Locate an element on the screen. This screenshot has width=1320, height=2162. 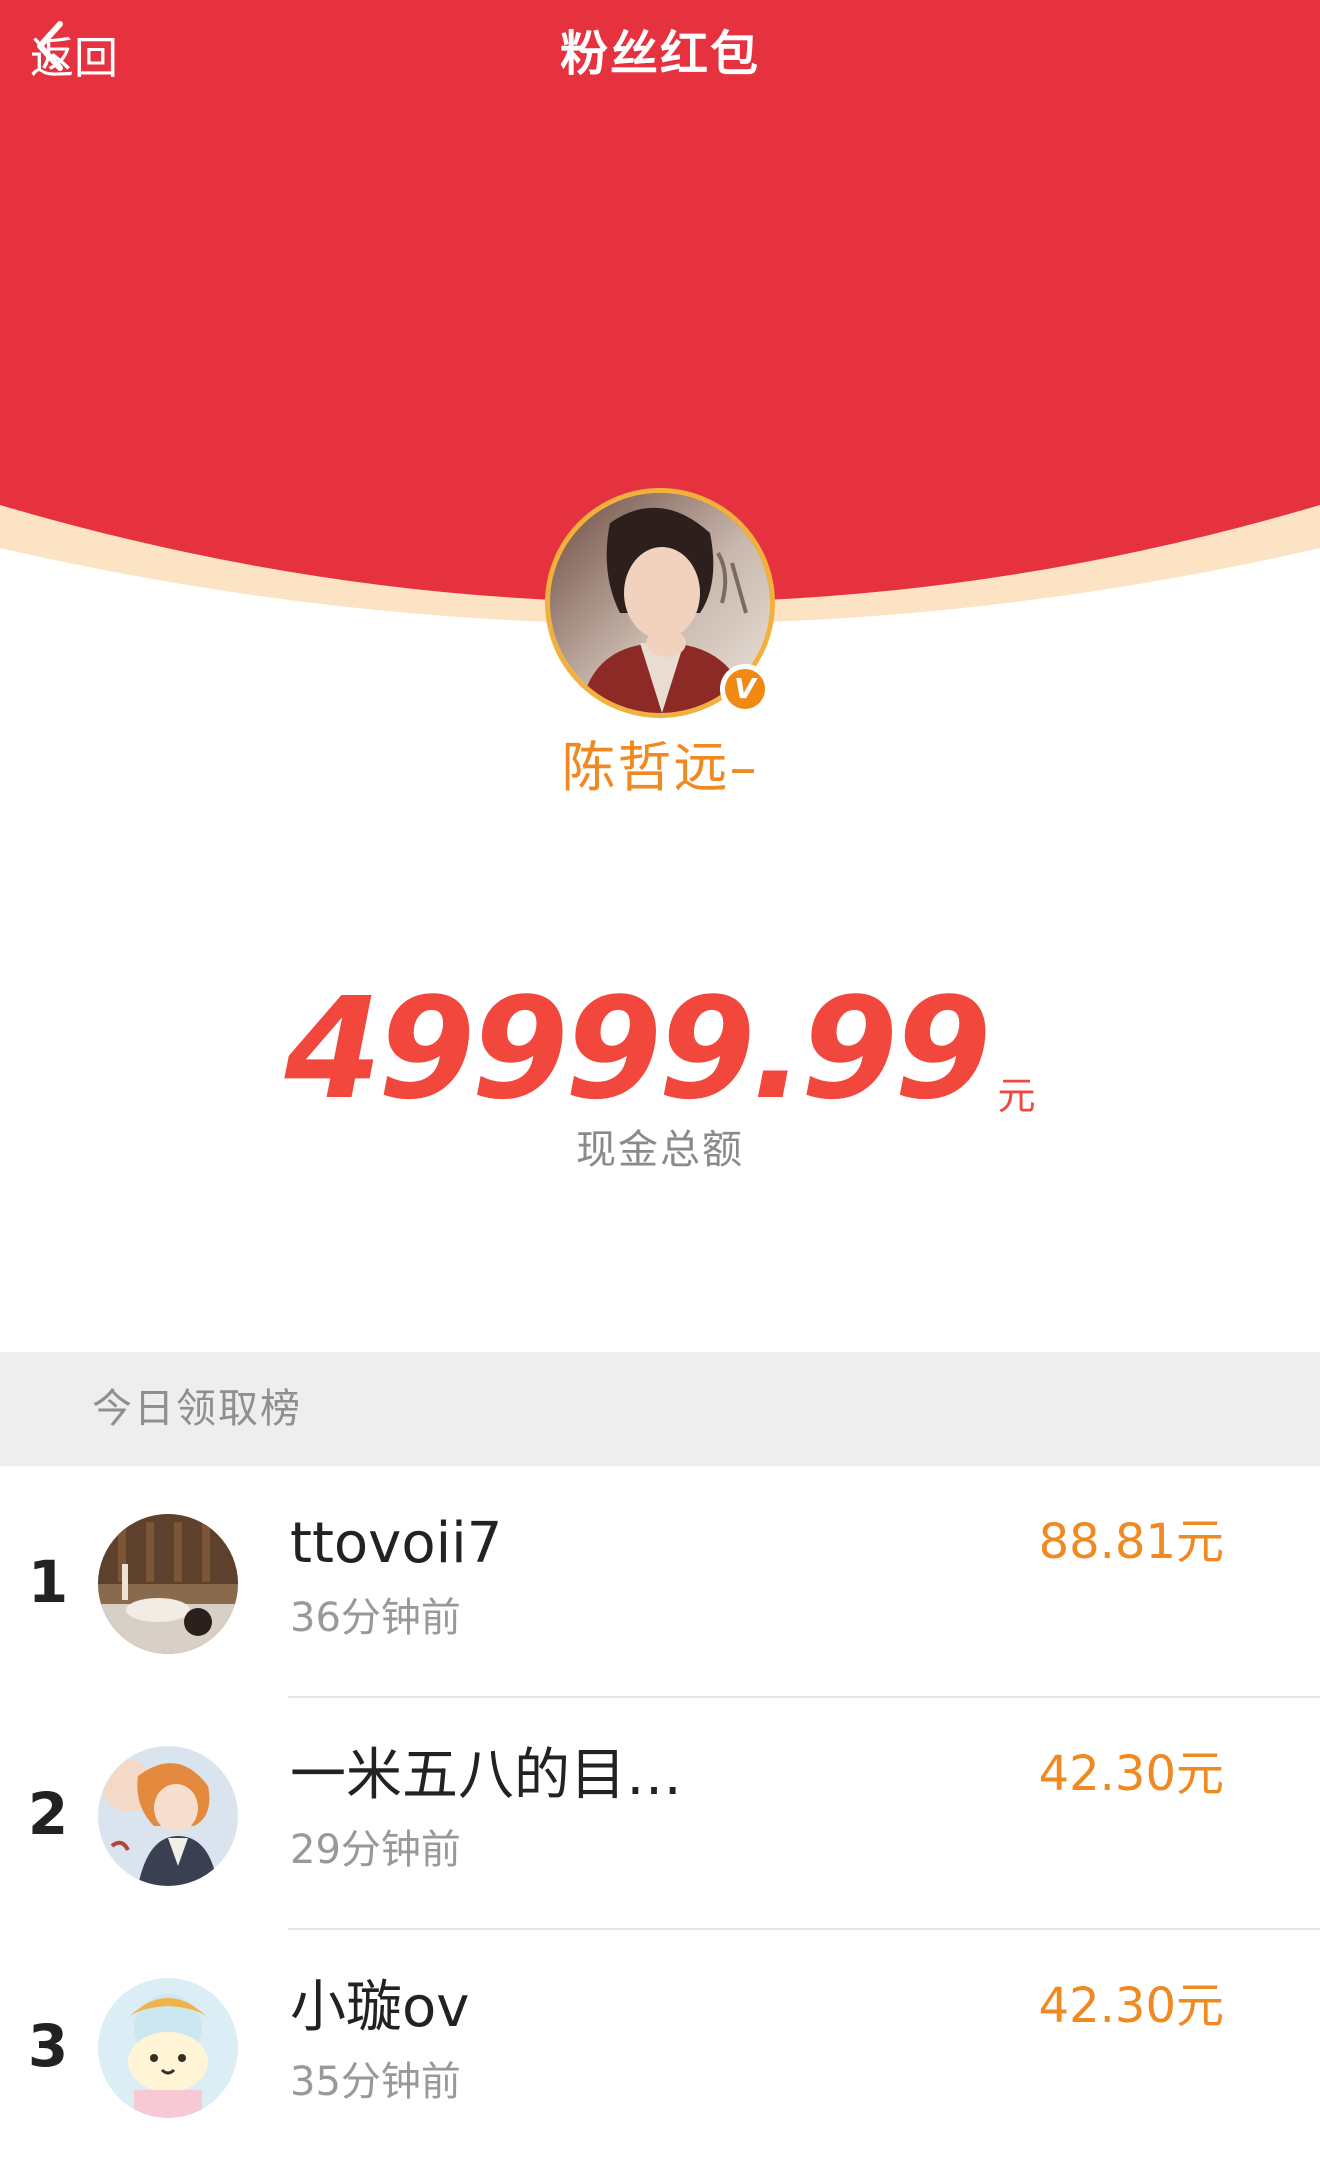
claim-time: 35分钟前 is located at coordinates (375, 2082).